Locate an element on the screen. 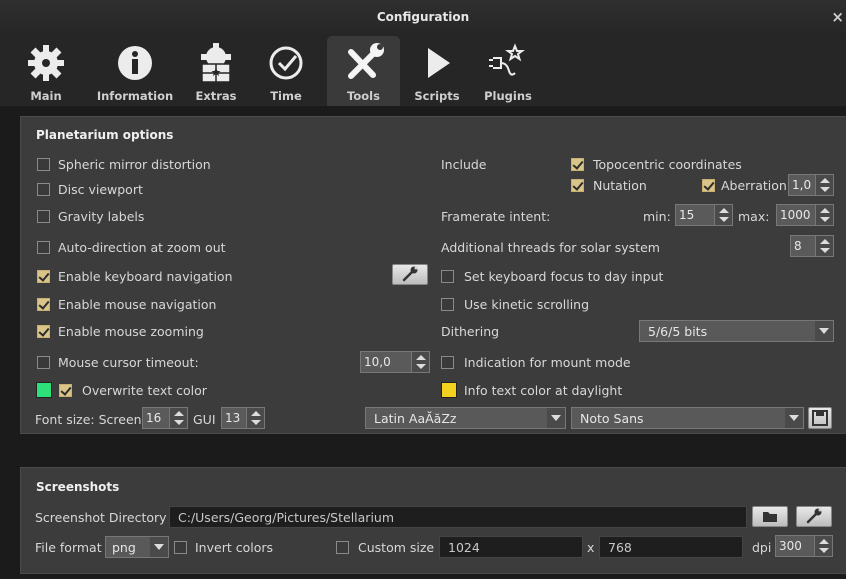 The width and height of the screenshot is (846, 579). tab-label: Scripts is located at coordinates (437, 96).